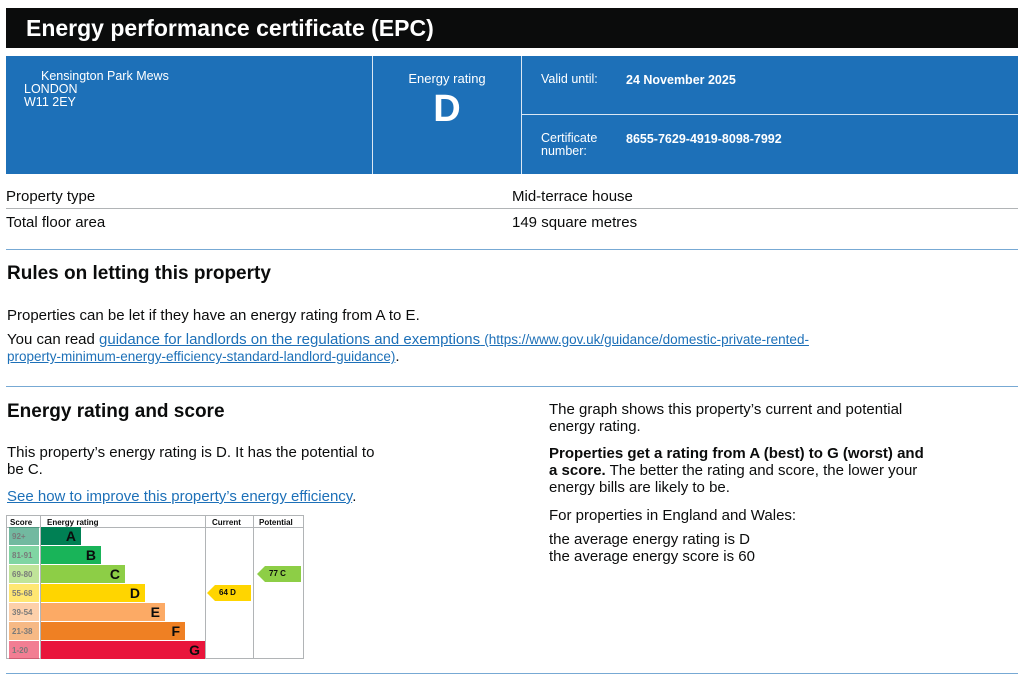 This screenshot has width=1024, height=683. Describe the element at coordinates (139, 273) in the screenshot. I see `rules-heading: Rules on letting this property` at that location.